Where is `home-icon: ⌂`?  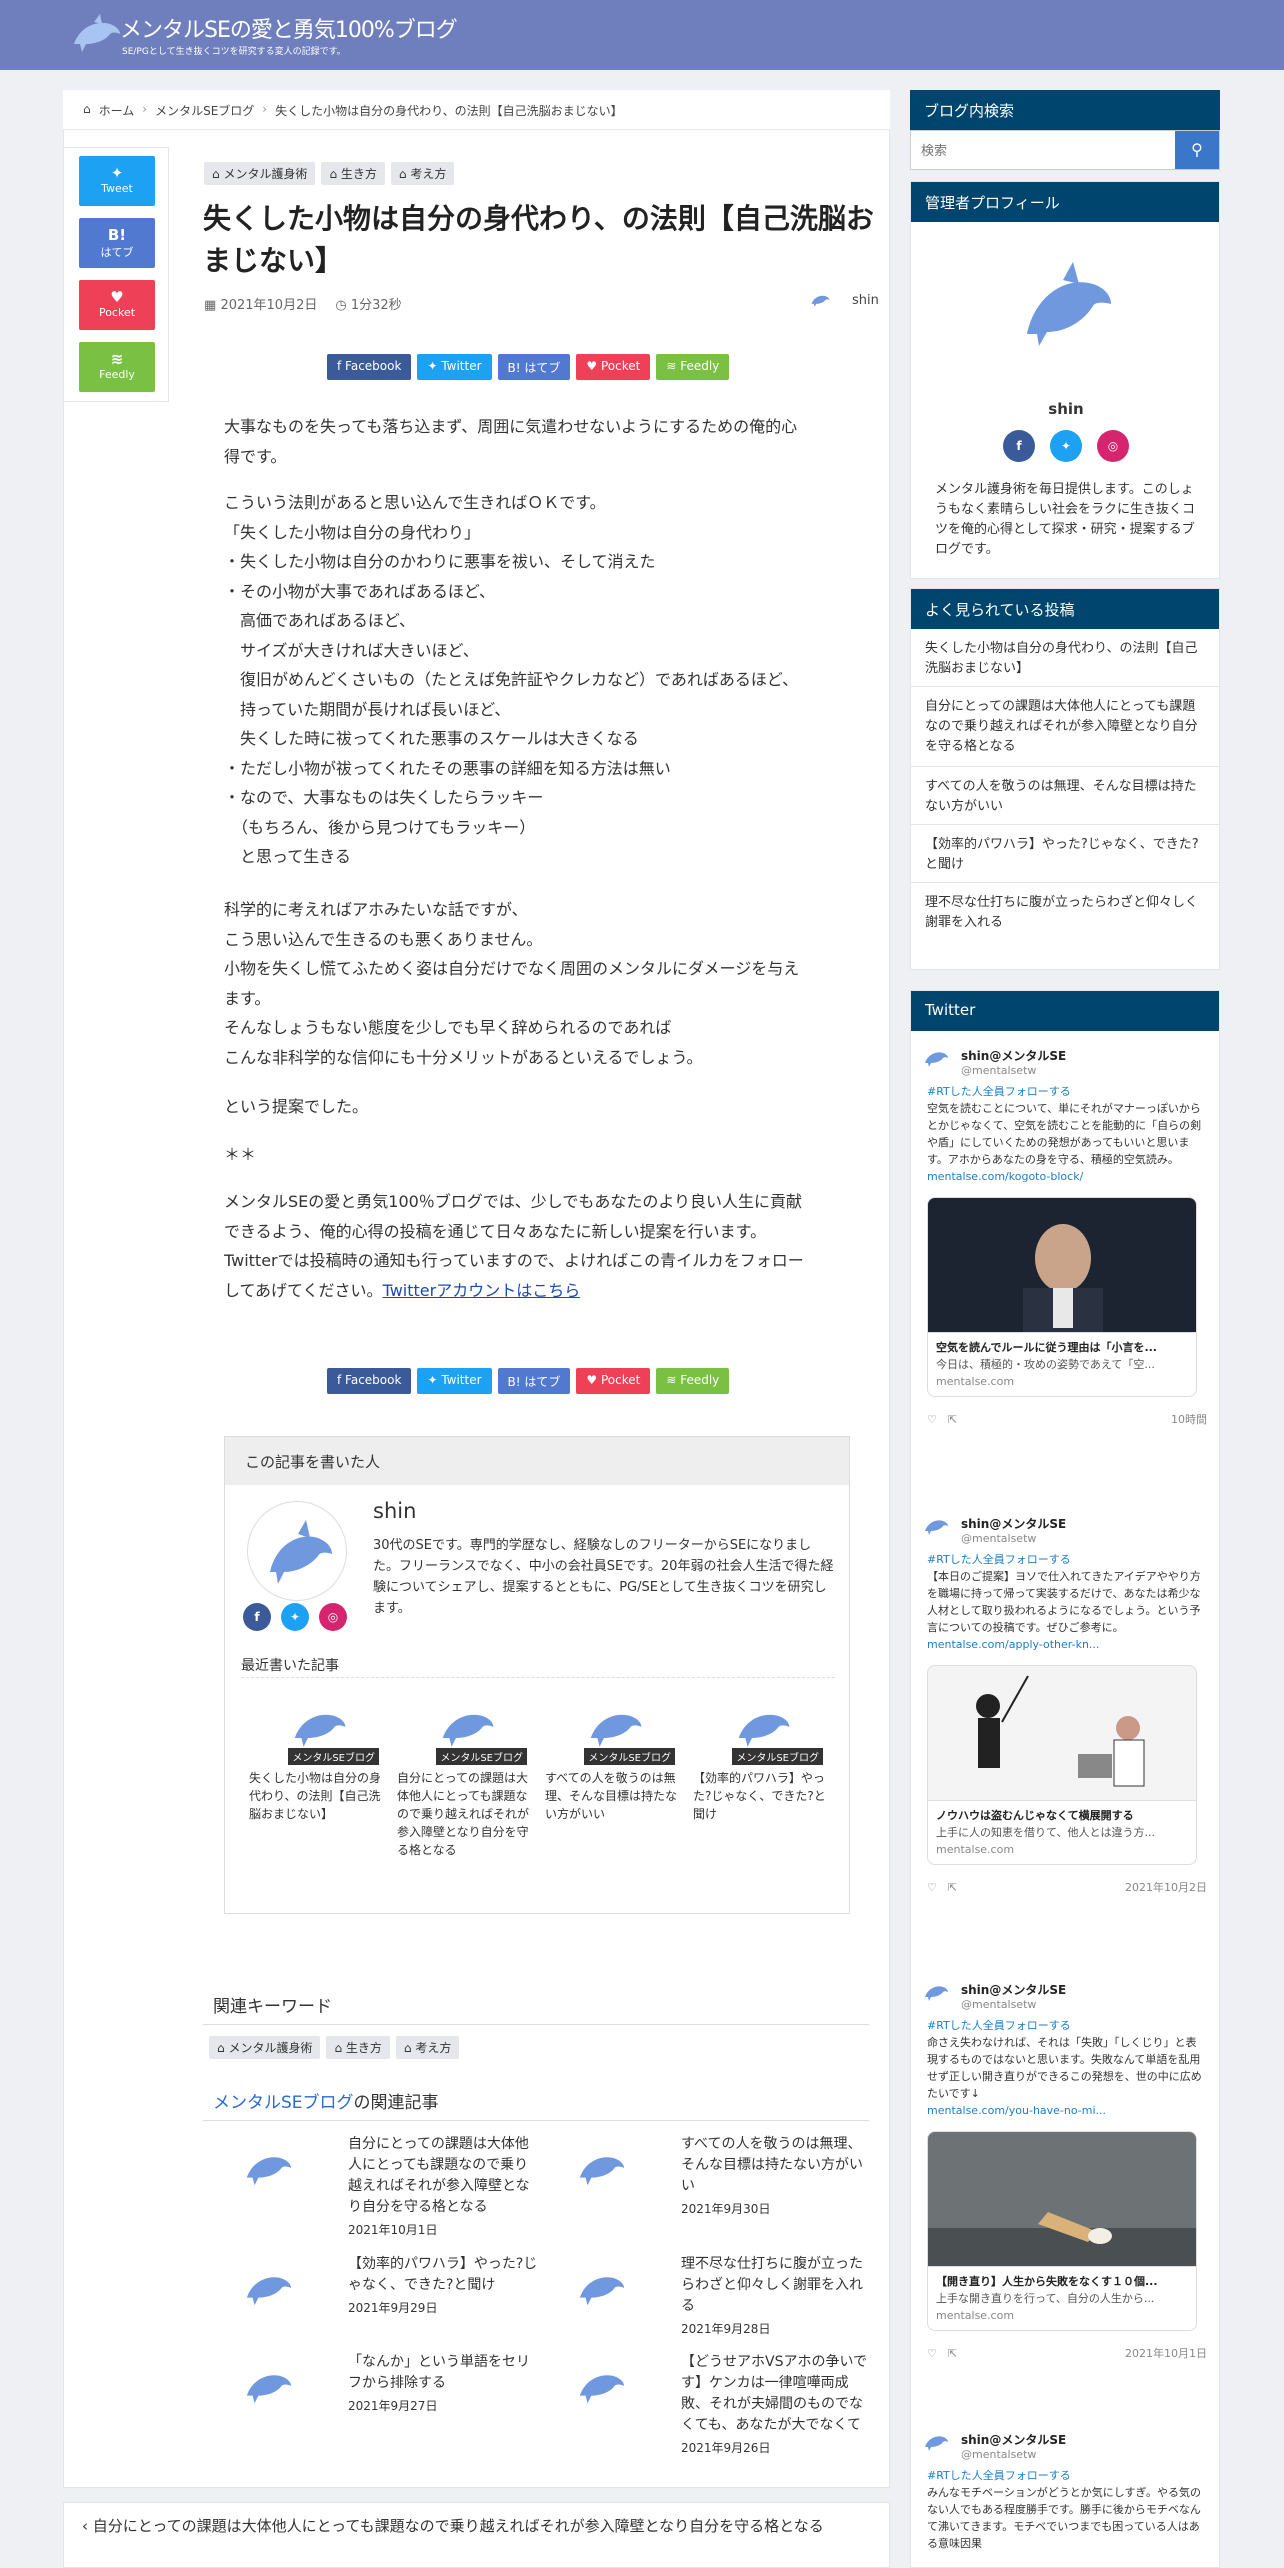
home-icon: ⌂ is located at coordinates (87, 109).